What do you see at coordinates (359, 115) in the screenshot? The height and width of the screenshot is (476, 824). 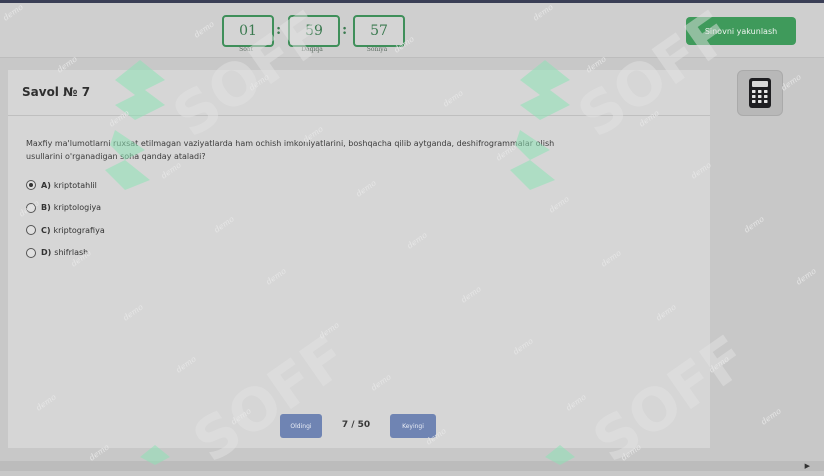 I see `divider` at bounding box center [359, 115].